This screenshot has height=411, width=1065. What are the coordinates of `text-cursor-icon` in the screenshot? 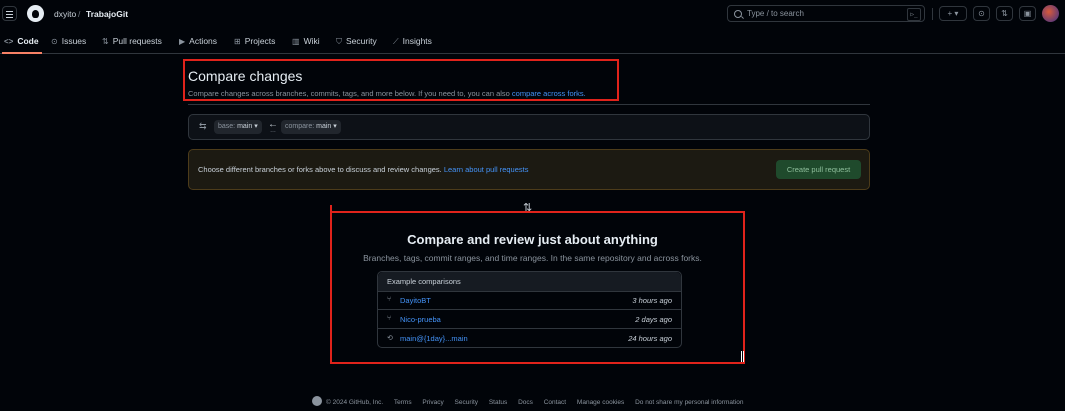 It's located at (742, 356).